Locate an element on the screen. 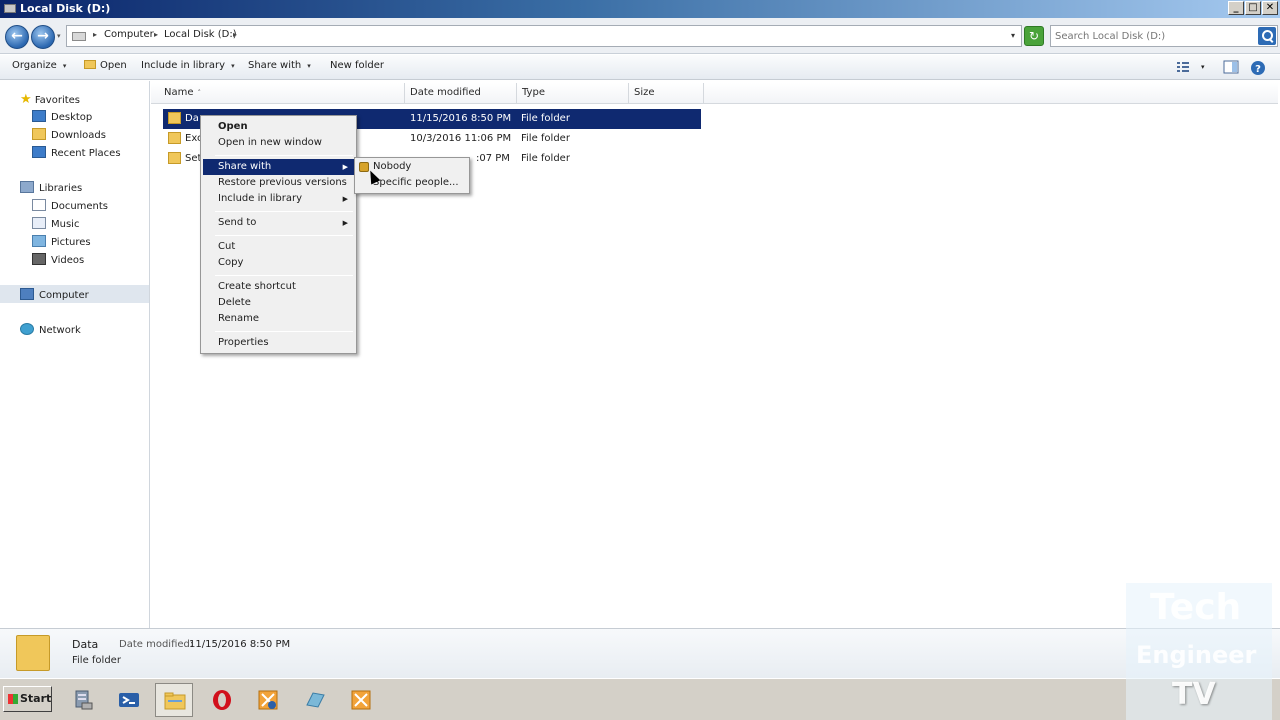 The width and height of the screenshot is (1280, 720). taskbar-server-manager is located at coordinates (83, 700).